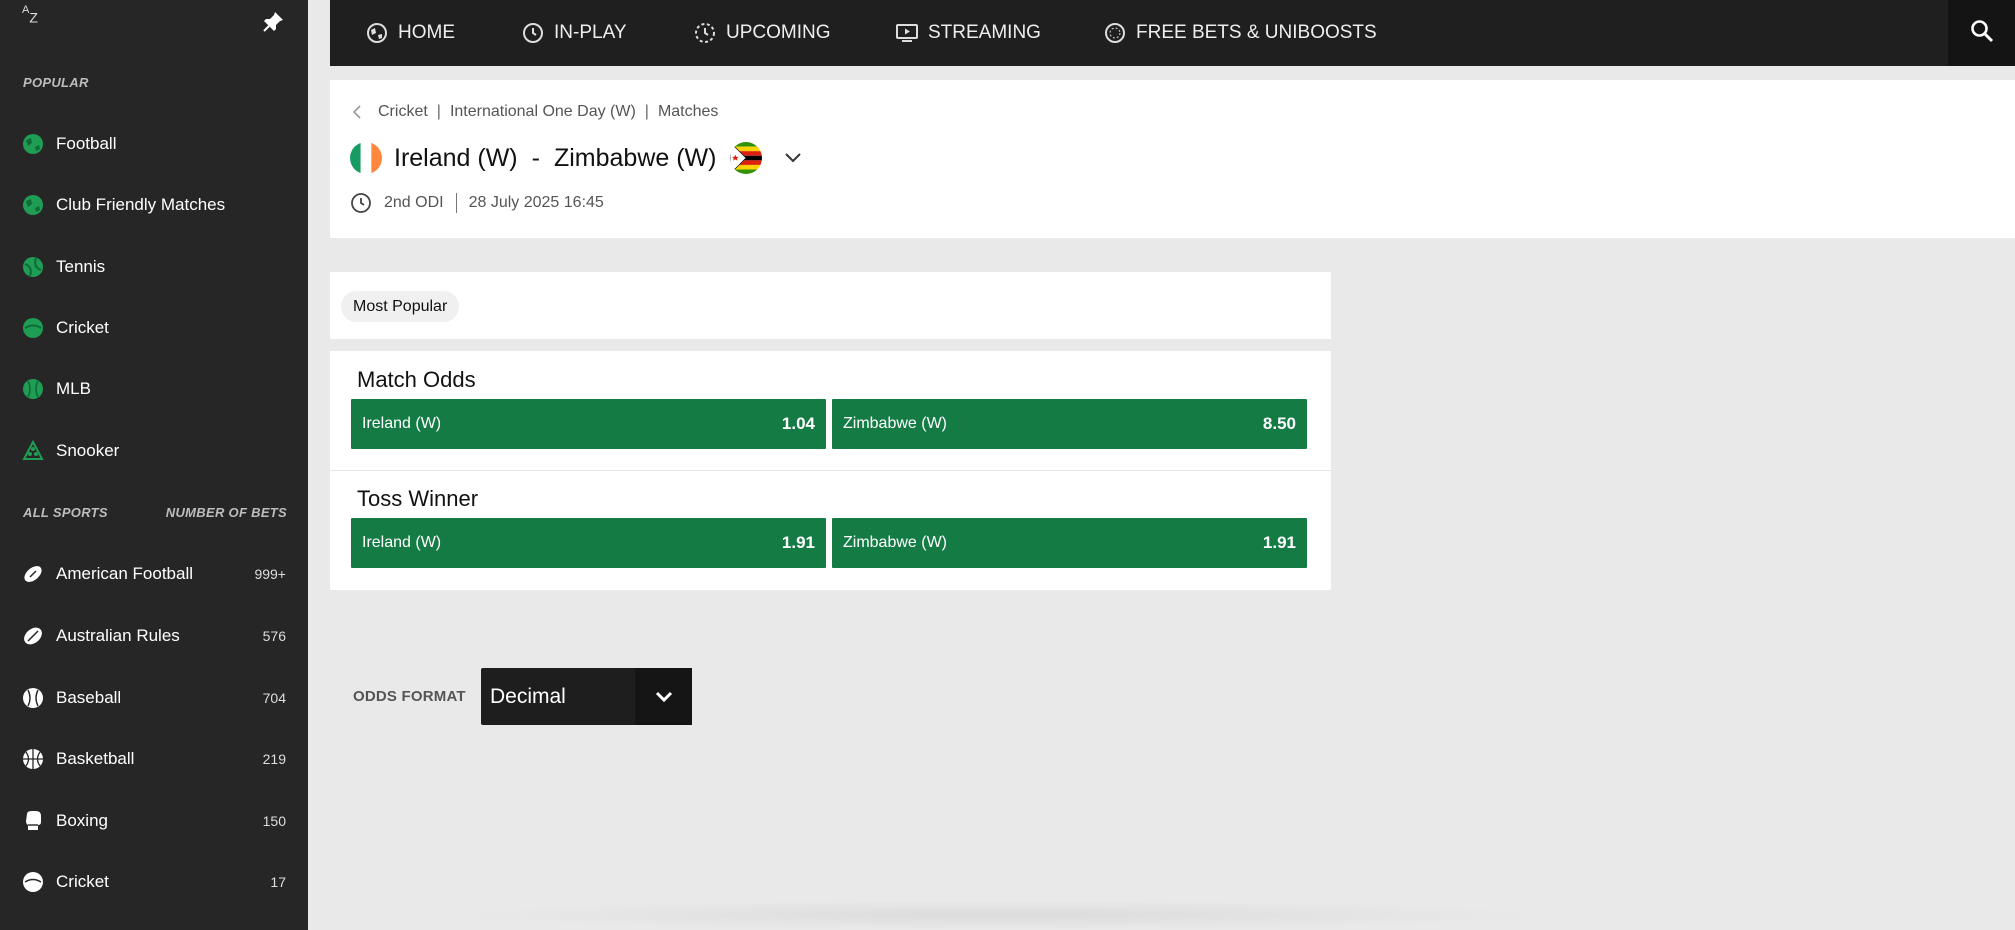 The width and height of the screenshot is (2015, 930). Describe the element at coordinates (426, 32) in the screenshot. I see `nav-home-label: HOME` at that location.